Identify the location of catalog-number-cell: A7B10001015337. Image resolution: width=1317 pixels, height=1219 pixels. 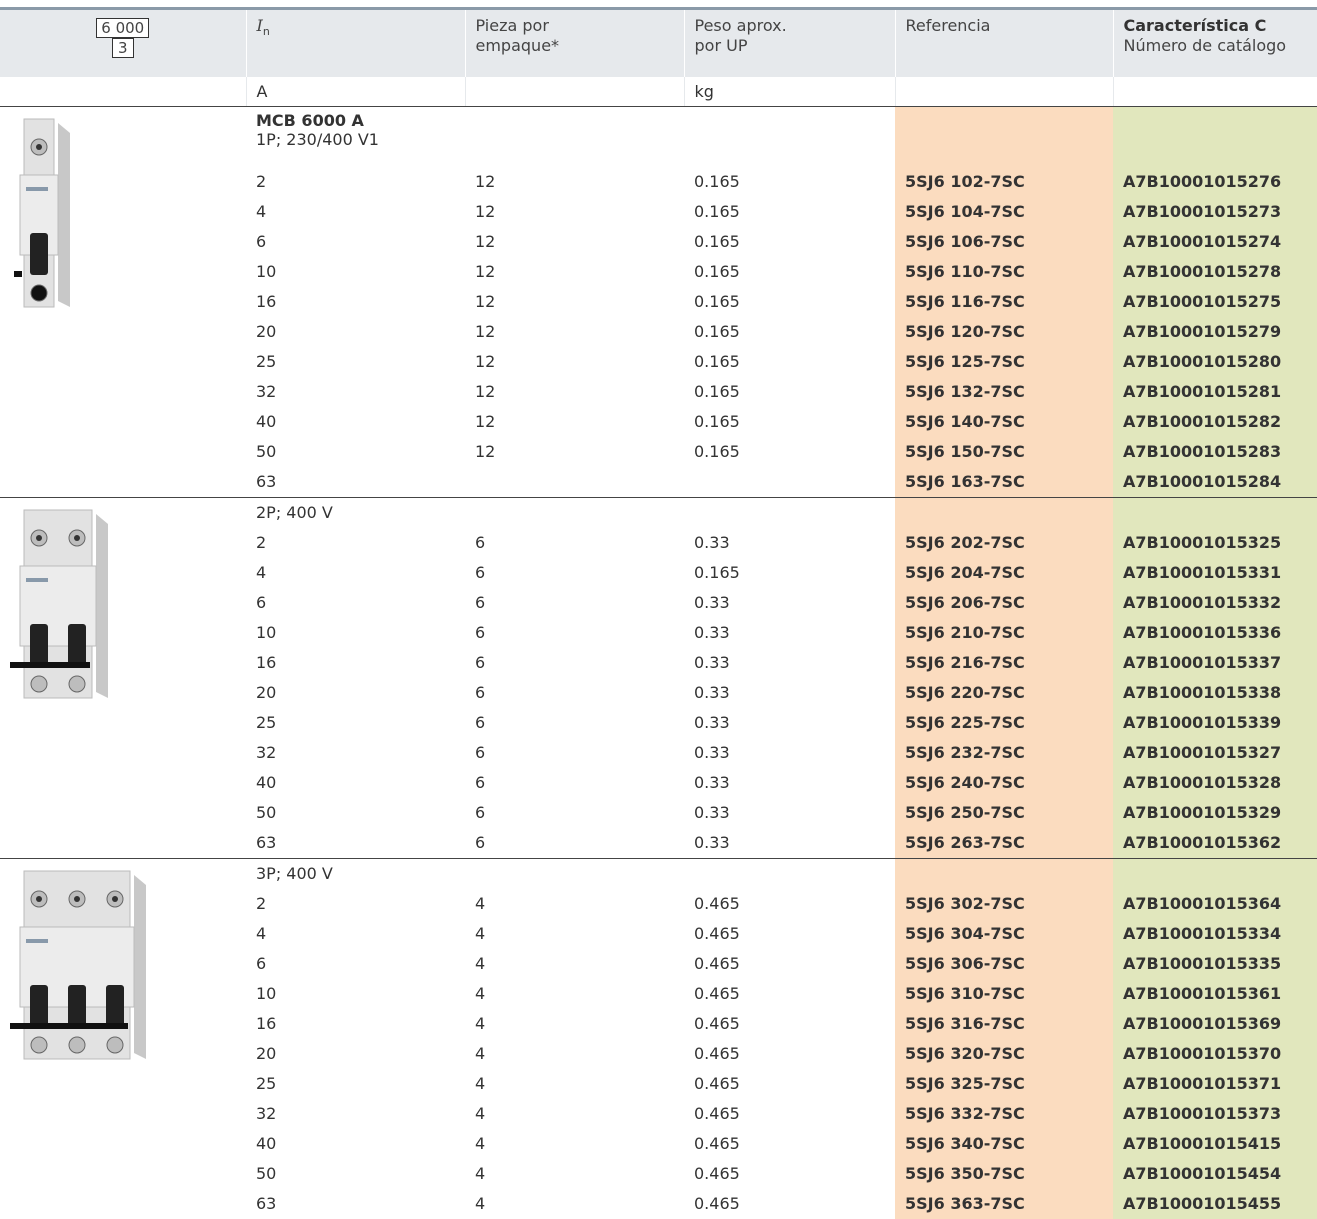
(1215, 663).